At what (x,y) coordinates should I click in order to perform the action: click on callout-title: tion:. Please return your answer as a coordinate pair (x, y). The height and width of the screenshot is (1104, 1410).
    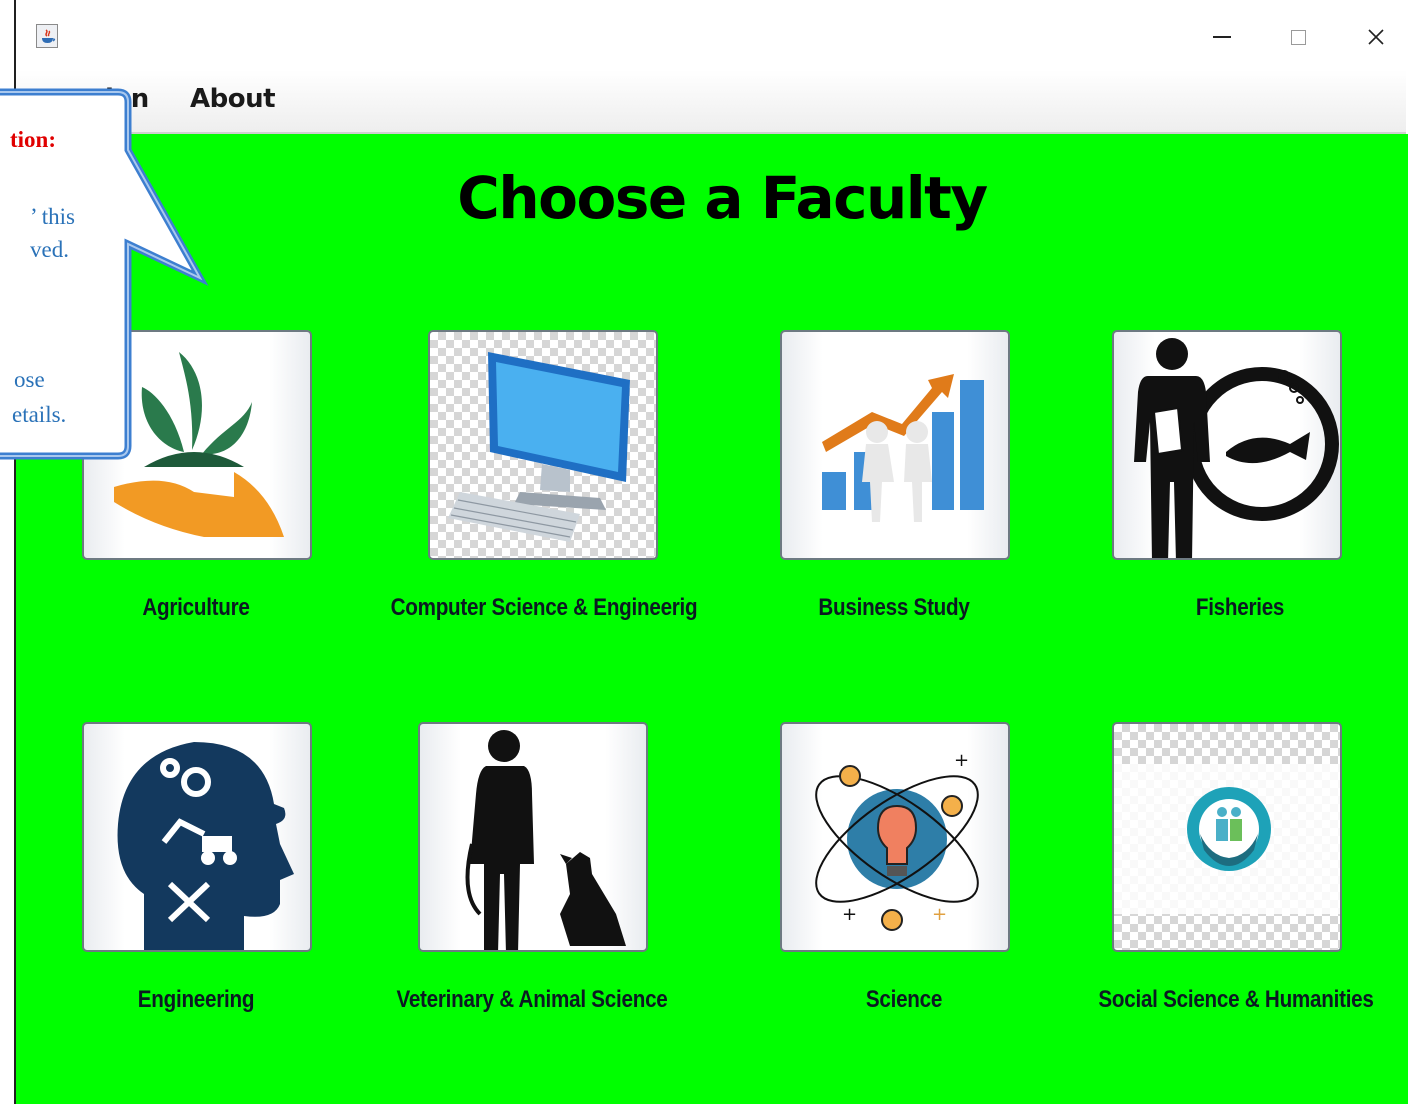
    Looking at the image, I should click on (33, 139).